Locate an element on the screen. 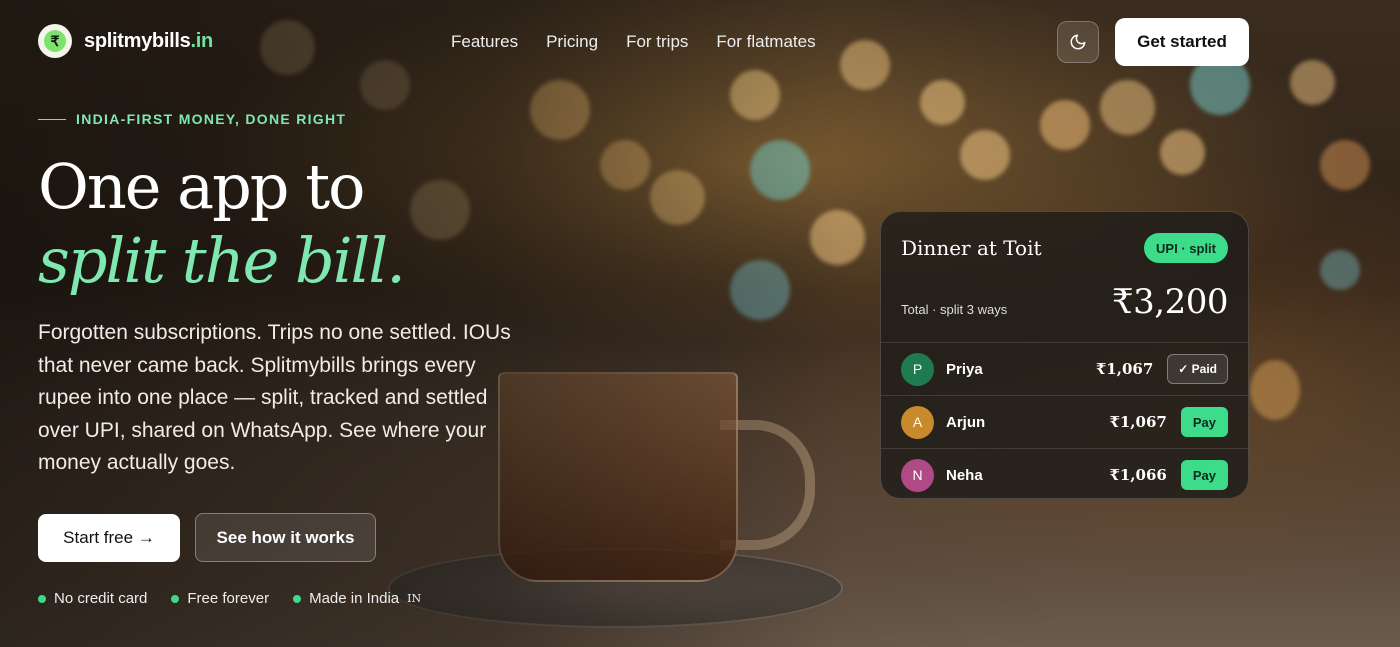  perk-item: Made in India IN is located at coordinates (357, 598).